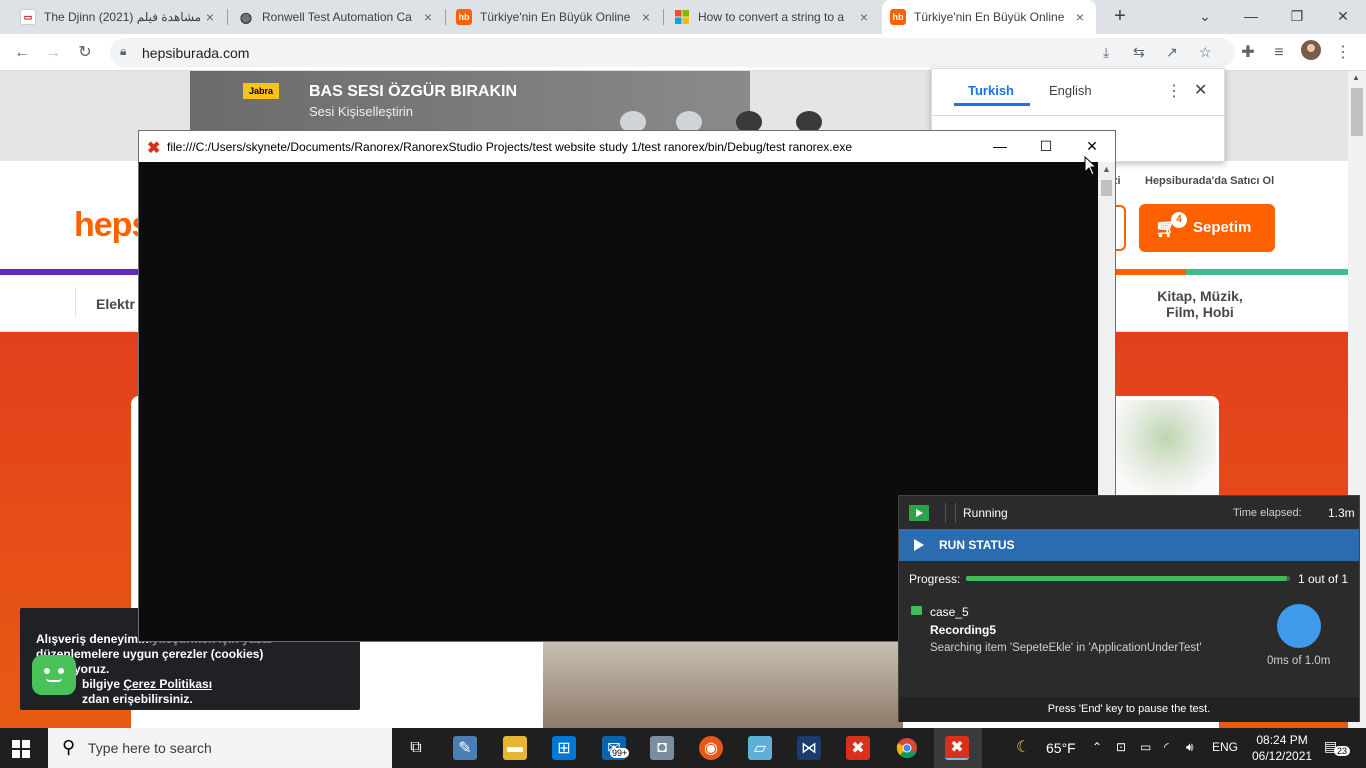 This screenshot has width=1366, height=768. I want to click on plant-image, so click(1166, 447).